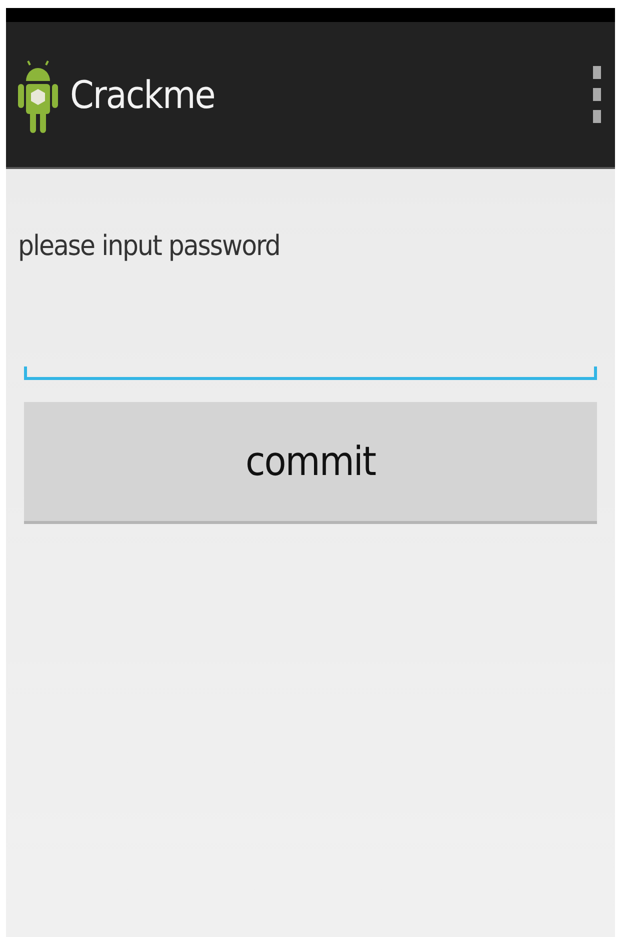 Image resolution: width=621 pixels, height=937 pixels. I want to click on commit-button: commit, so click(310, 463).